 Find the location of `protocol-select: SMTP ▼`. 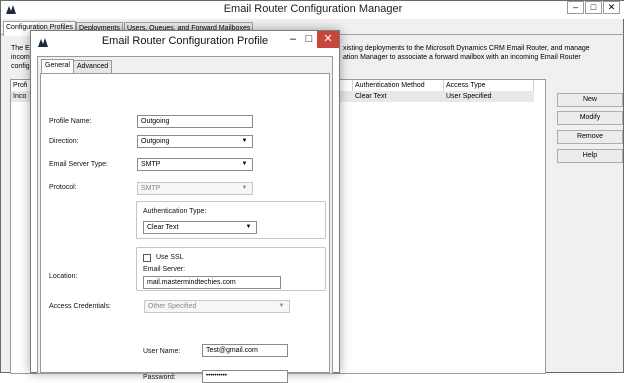

protocol-select: SMTP ▼ is located at coordinates (195, 188).